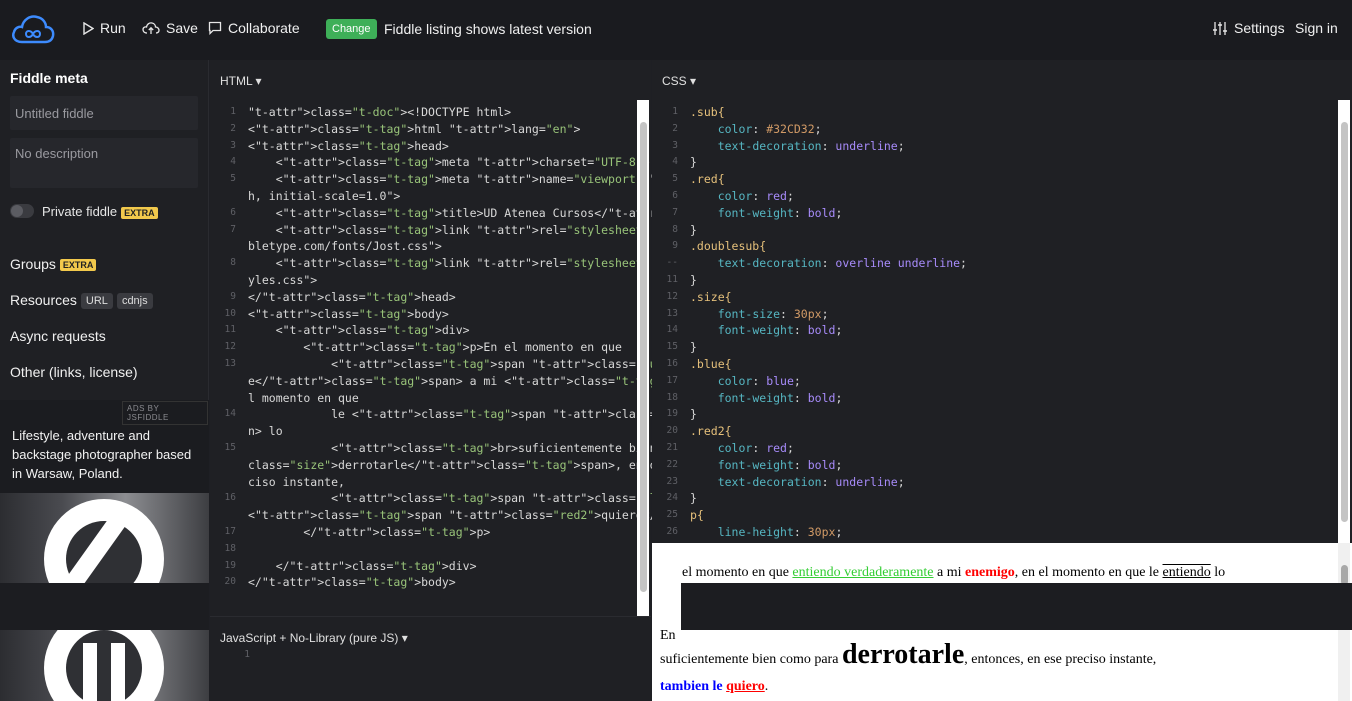 The width and height of the screenshot is (1352, 701). I want to click on line-number: --, so click(672, 263).